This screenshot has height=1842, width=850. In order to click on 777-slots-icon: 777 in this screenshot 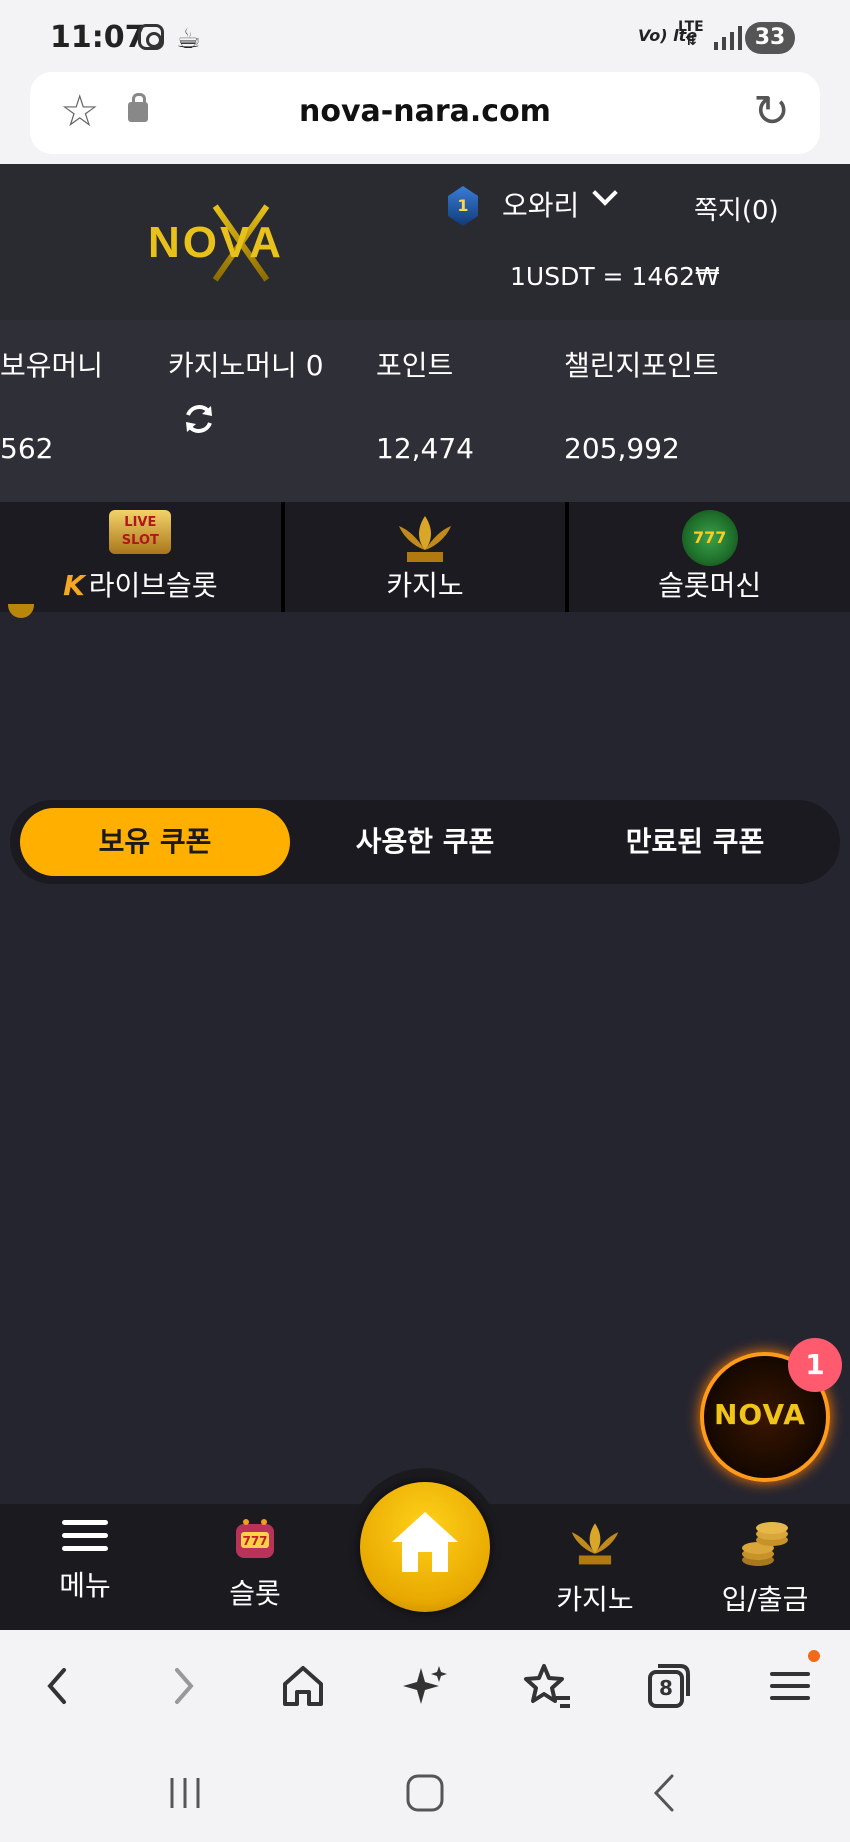, I will do `click(709, 538)`.